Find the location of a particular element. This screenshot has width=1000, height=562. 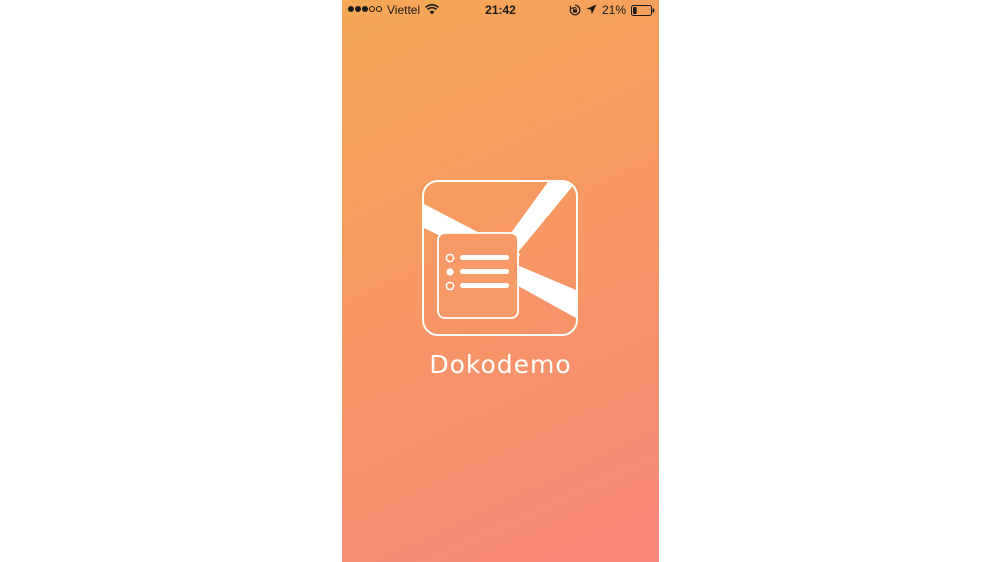

list-card is located at coordinates (478, 275).